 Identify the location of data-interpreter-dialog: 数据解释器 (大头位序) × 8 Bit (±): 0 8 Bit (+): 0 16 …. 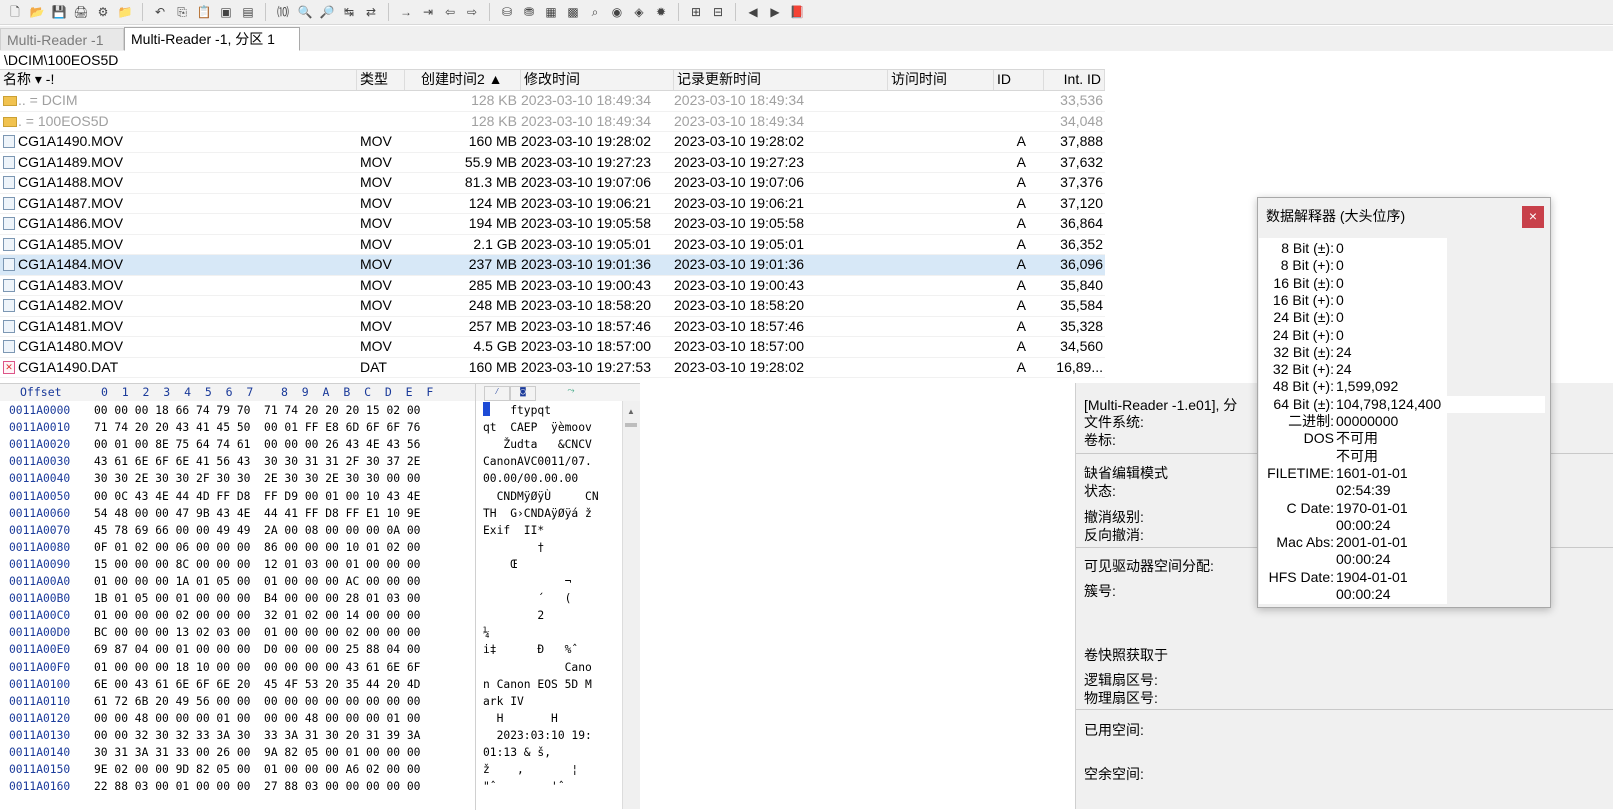
(1404, 402).